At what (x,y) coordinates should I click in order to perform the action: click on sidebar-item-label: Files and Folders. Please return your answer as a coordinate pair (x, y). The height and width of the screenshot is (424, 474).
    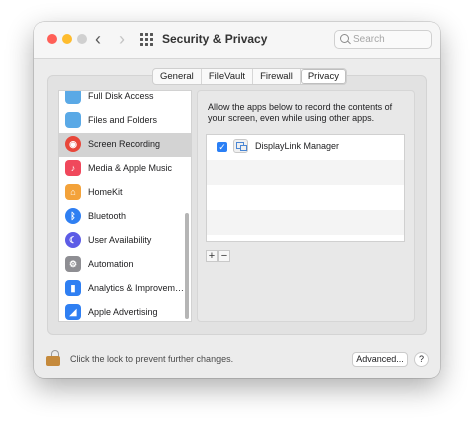
    Looking at the image, I should click on (123, 120).